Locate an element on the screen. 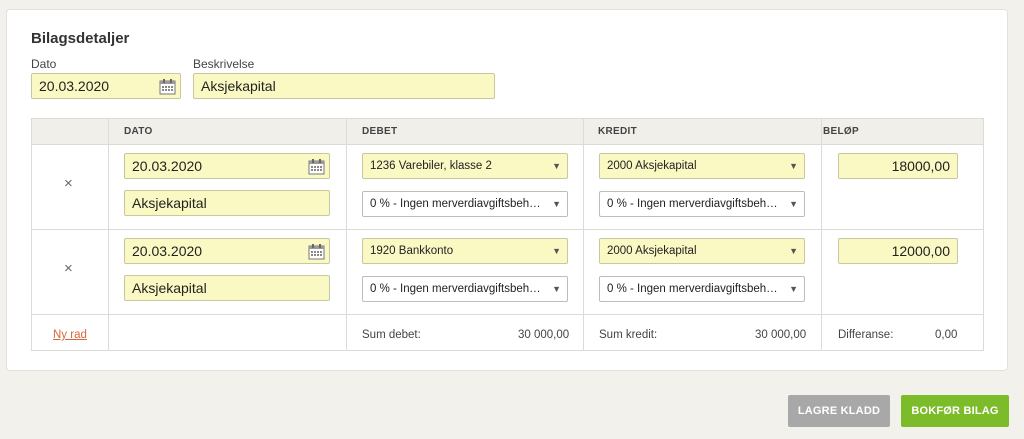 The width and height of the screenshot is (1024, 439). row-2-description-input: Aksjekapital is located at coordinates (227, 288).